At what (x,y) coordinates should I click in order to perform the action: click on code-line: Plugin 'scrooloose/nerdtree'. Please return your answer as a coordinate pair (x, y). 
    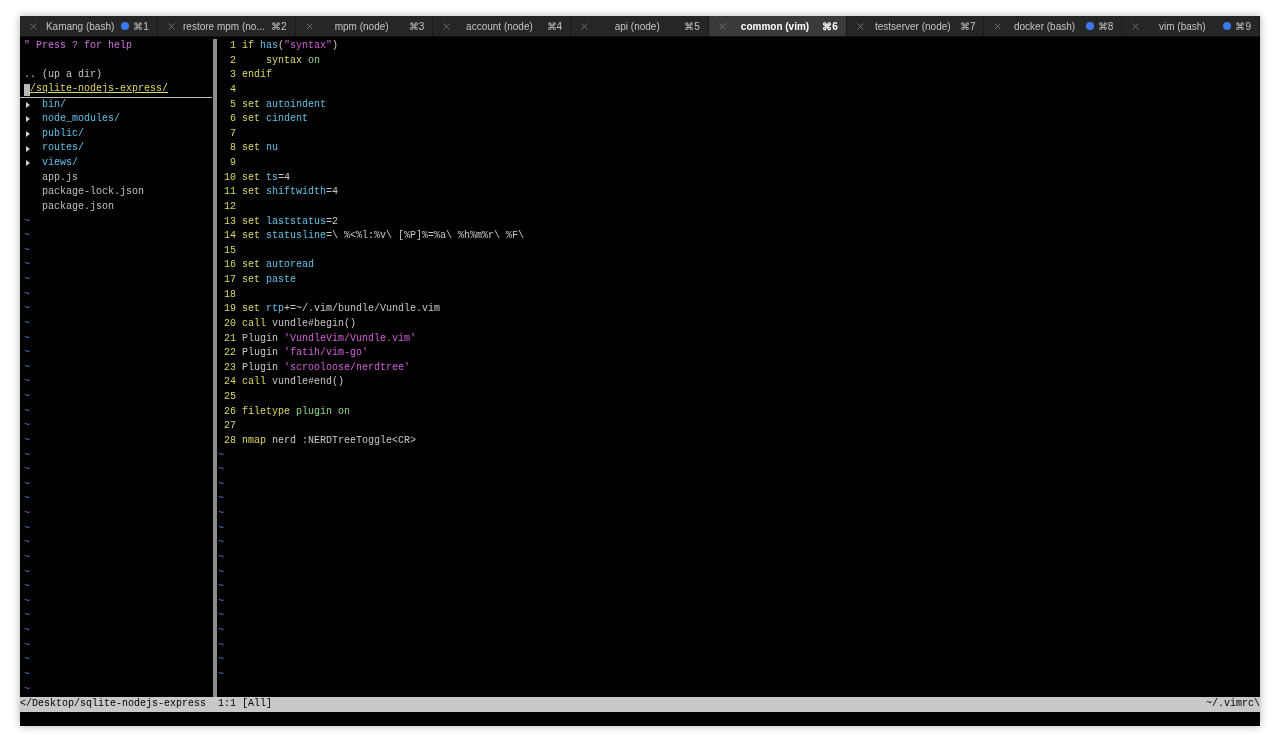
    Looking at the image, I should click on (326, 367).